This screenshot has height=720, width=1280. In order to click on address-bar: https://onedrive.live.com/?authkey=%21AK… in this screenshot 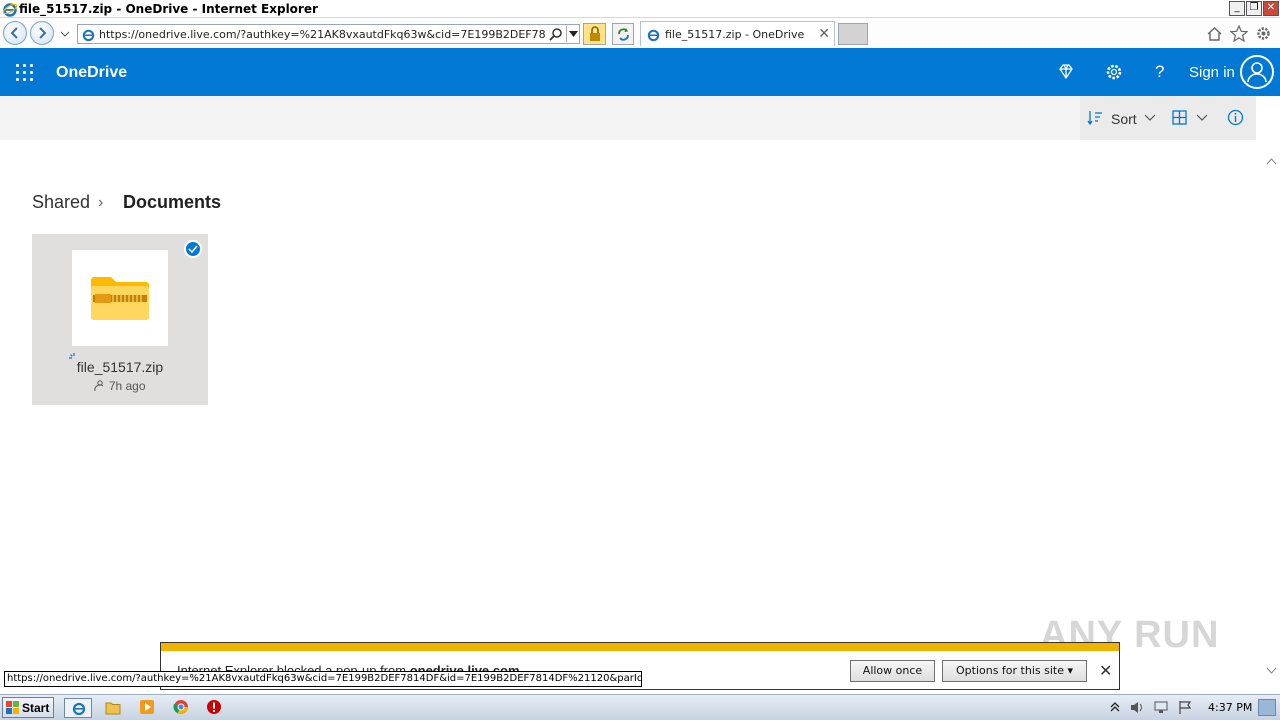, I will do `click(328, 34)`.